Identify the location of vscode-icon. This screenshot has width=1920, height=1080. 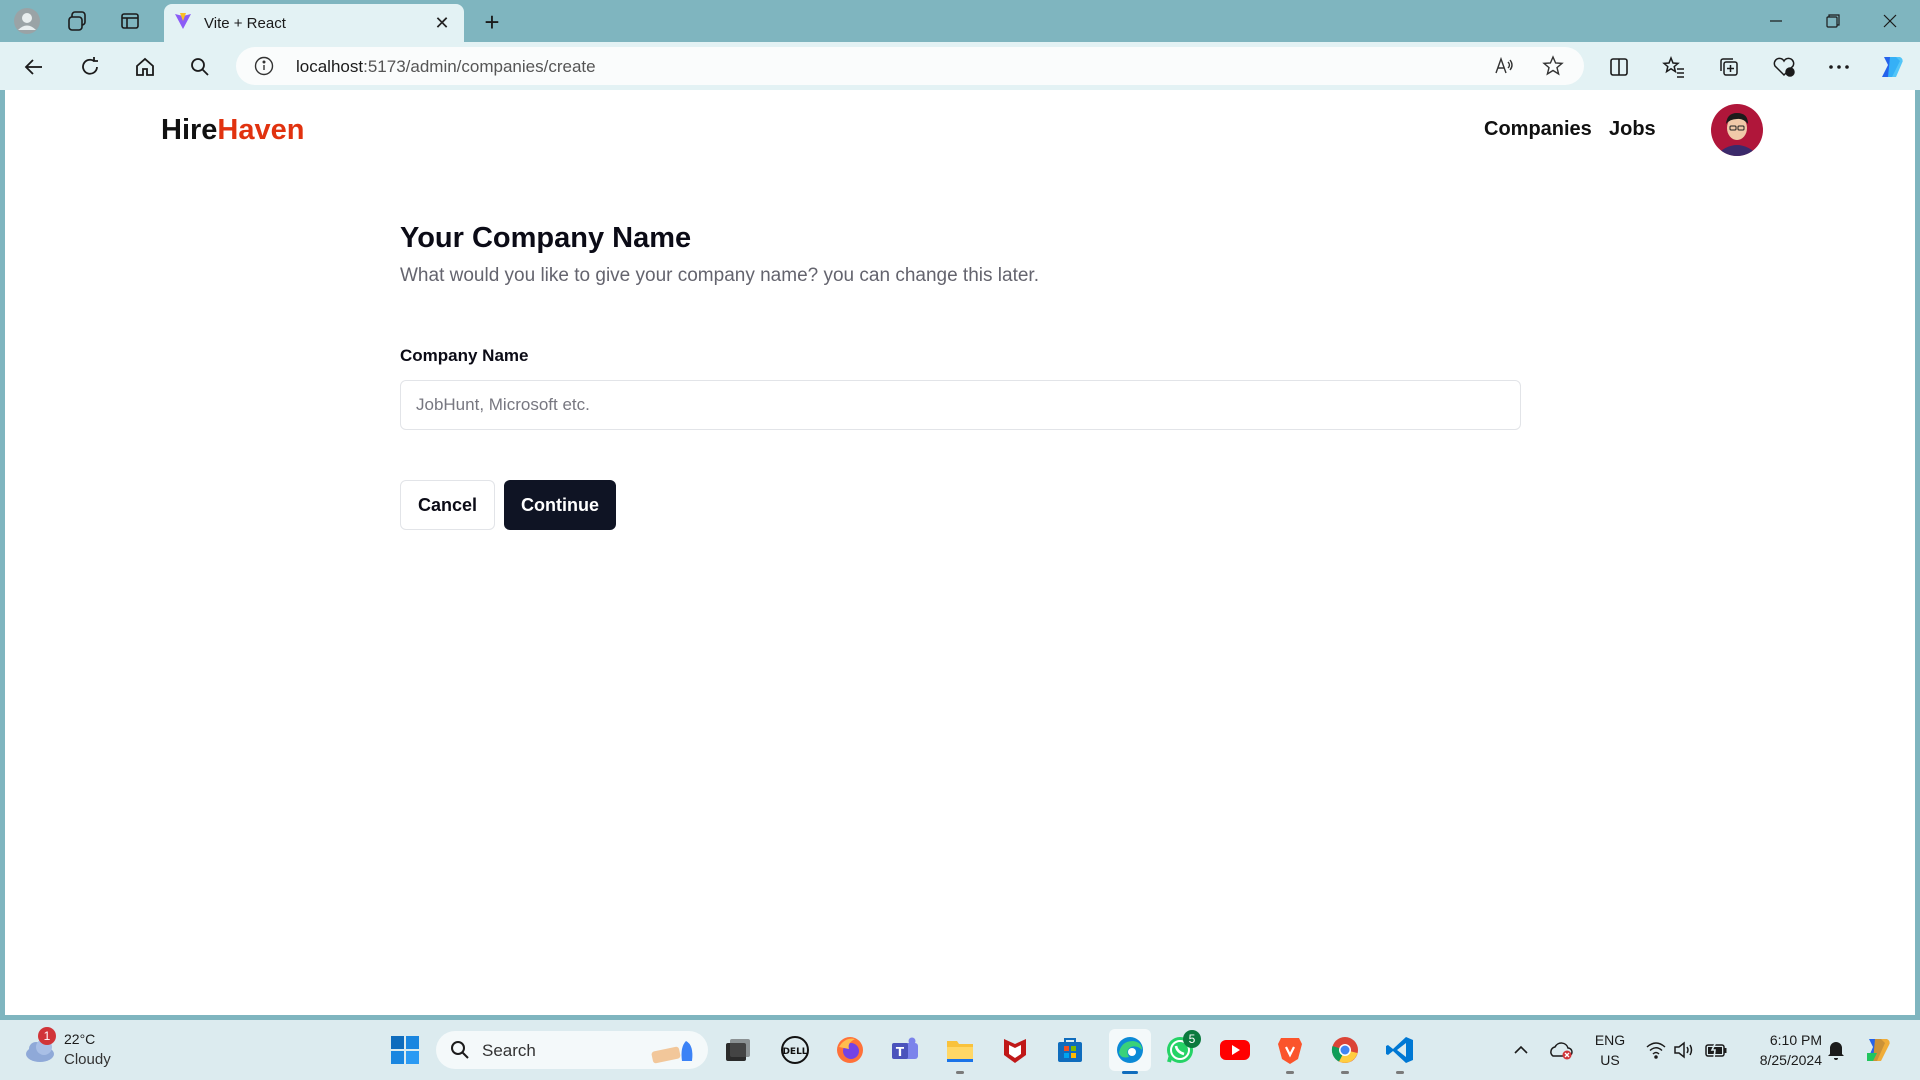
(1400, 1050).